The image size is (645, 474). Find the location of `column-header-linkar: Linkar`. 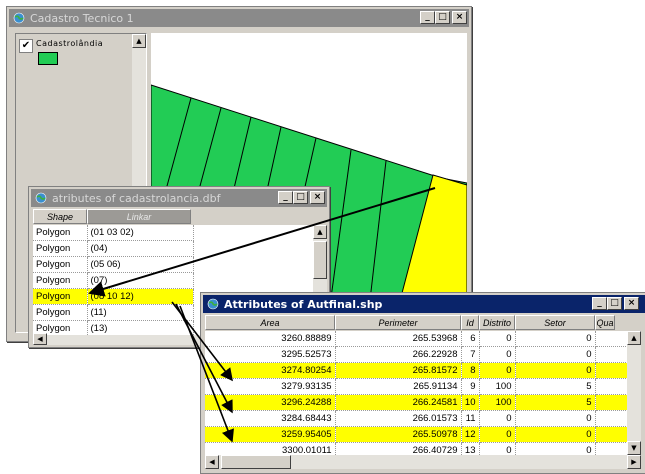

column-header-linkar: Linkar is located at coordinates (139, 216).